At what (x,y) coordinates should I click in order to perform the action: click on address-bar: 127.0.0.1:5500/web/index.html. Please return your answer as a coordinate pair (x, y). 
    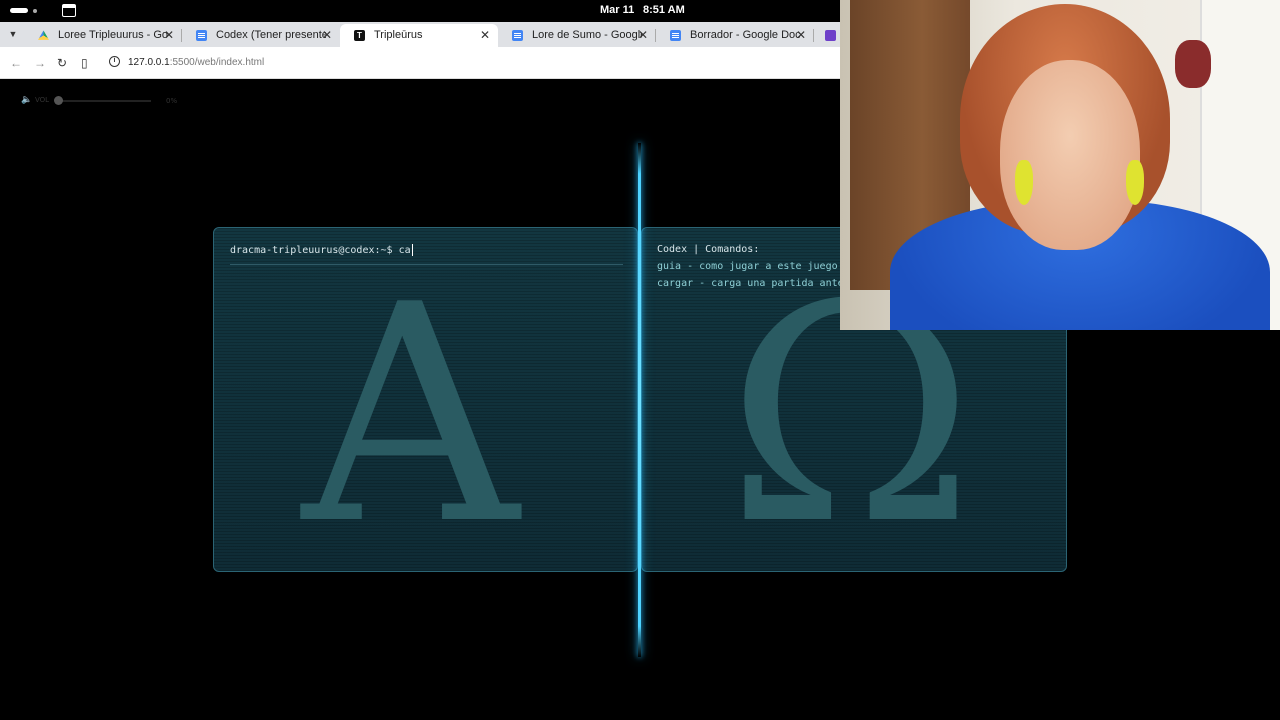
    Looking at the image, I should click on (196, 62).